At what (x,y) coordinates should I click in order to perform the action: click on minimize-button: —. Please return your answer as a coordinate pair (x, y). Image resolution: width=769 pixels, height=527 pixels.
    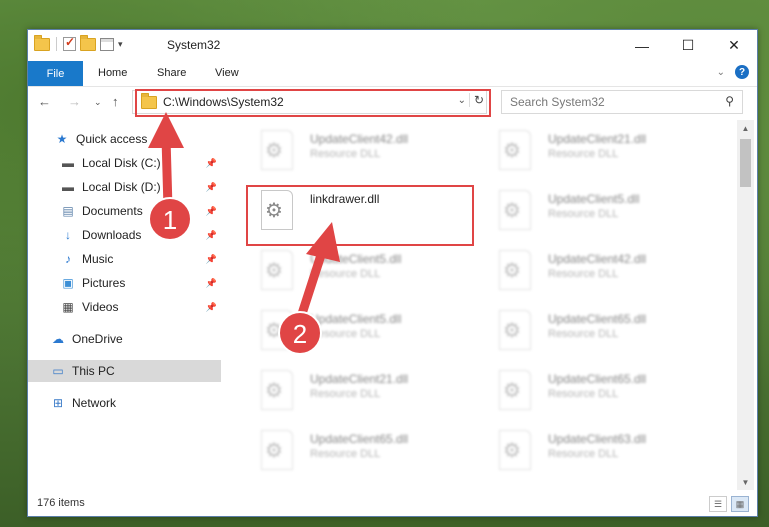
    Looking at the image, I should click on (642, 45).